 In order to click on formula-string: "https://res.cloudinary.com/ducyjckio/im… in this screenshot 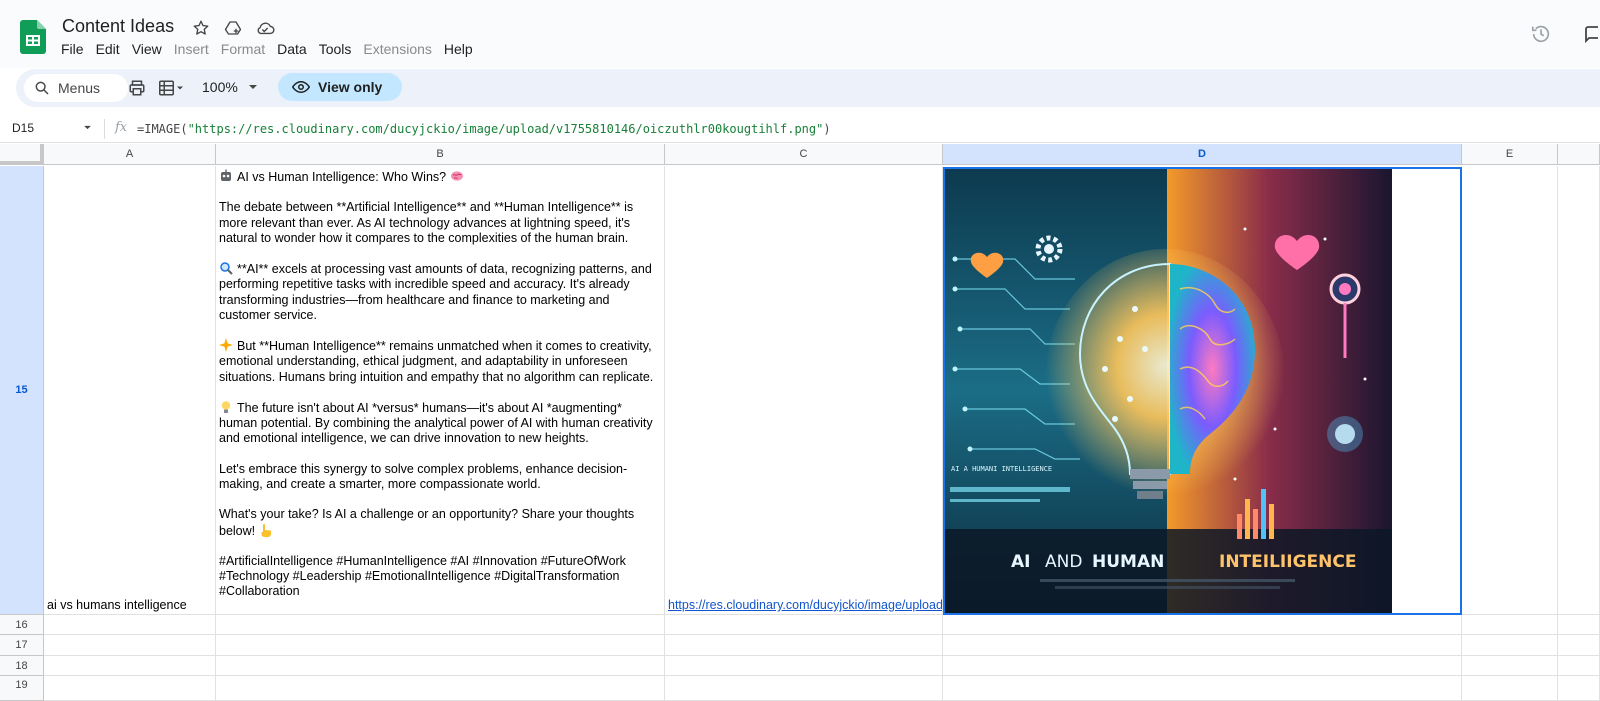, I will do `click(505, 129)`.